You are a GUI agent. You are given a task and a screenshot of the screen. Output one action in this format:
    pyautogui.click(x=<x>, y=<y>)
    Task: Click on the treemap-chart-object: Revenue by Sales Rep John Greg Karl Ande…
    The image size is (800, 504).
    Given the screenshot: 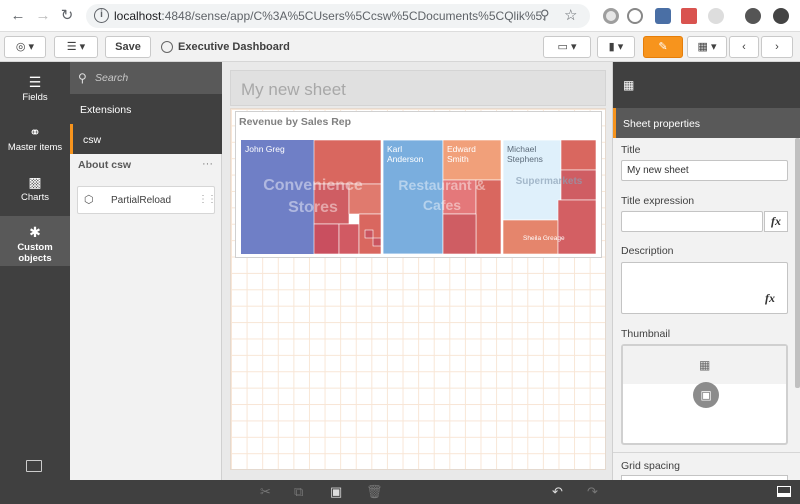 What is the action you would take?
    pyautogui.click(x=418, y=184)
    